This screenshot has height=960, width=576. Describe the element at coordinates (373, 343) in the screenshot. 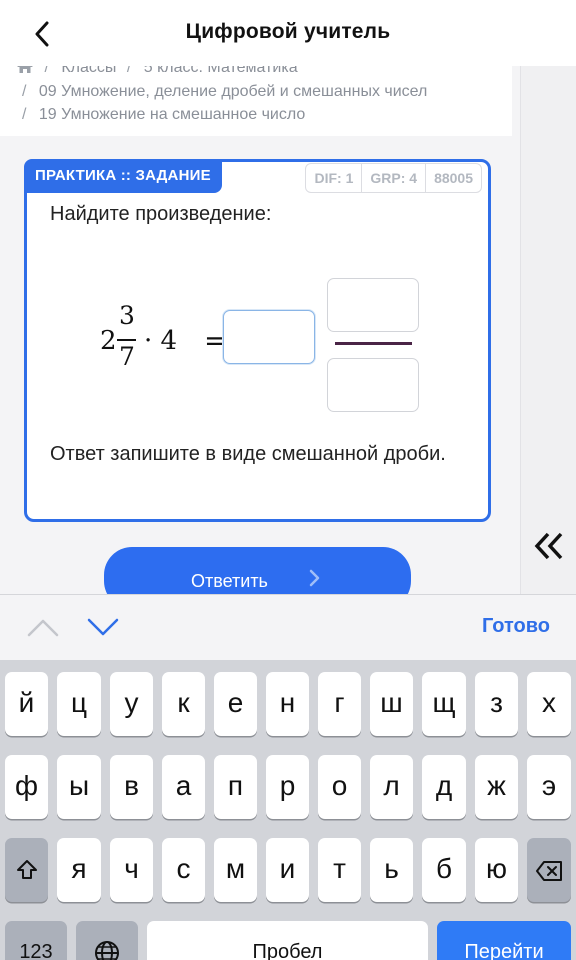

I see `answer-fraction-bar` at that location.